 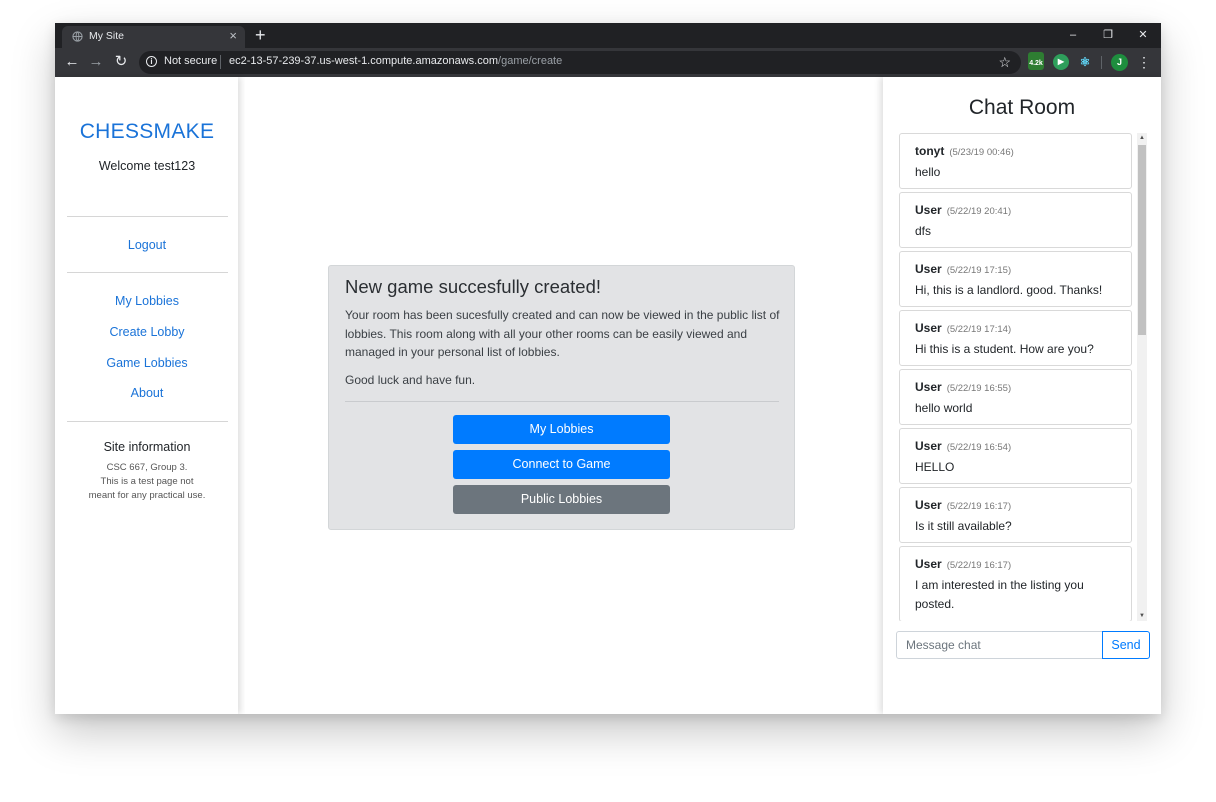 I want to click on public-lobbies-button: Public Lobbies, so click(x=561, y=499).